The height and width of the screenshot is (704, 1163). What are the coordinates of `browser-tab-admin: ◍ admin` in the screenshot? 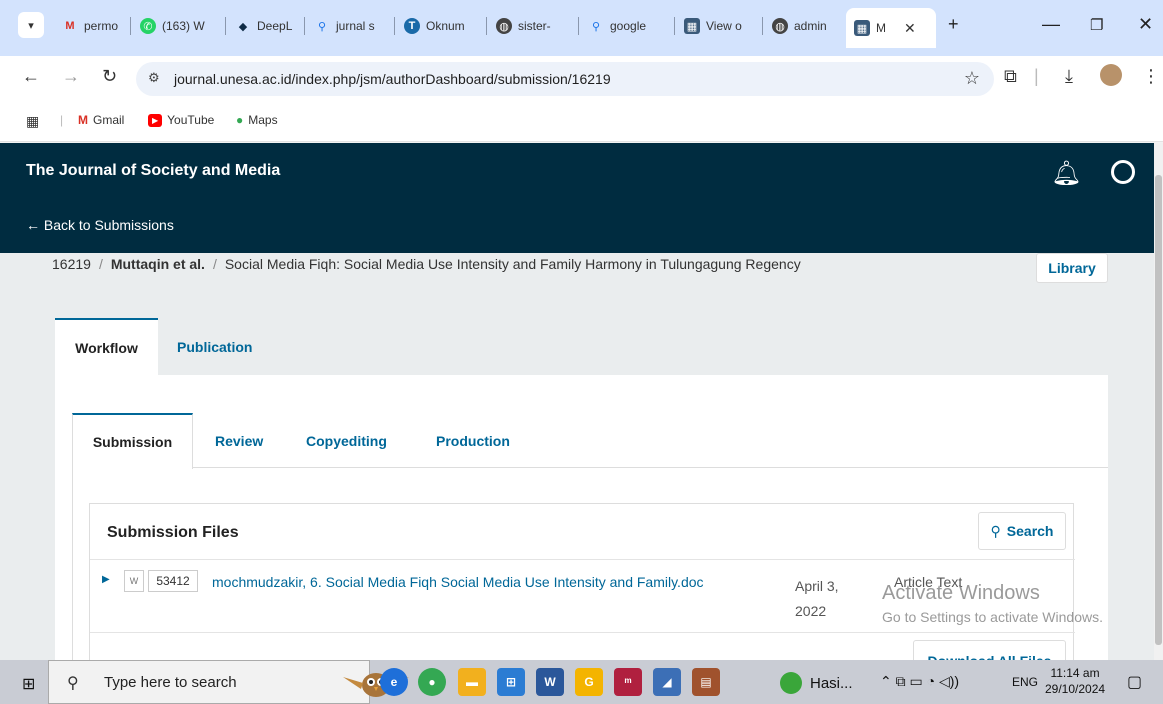 It's located at (806, 26).